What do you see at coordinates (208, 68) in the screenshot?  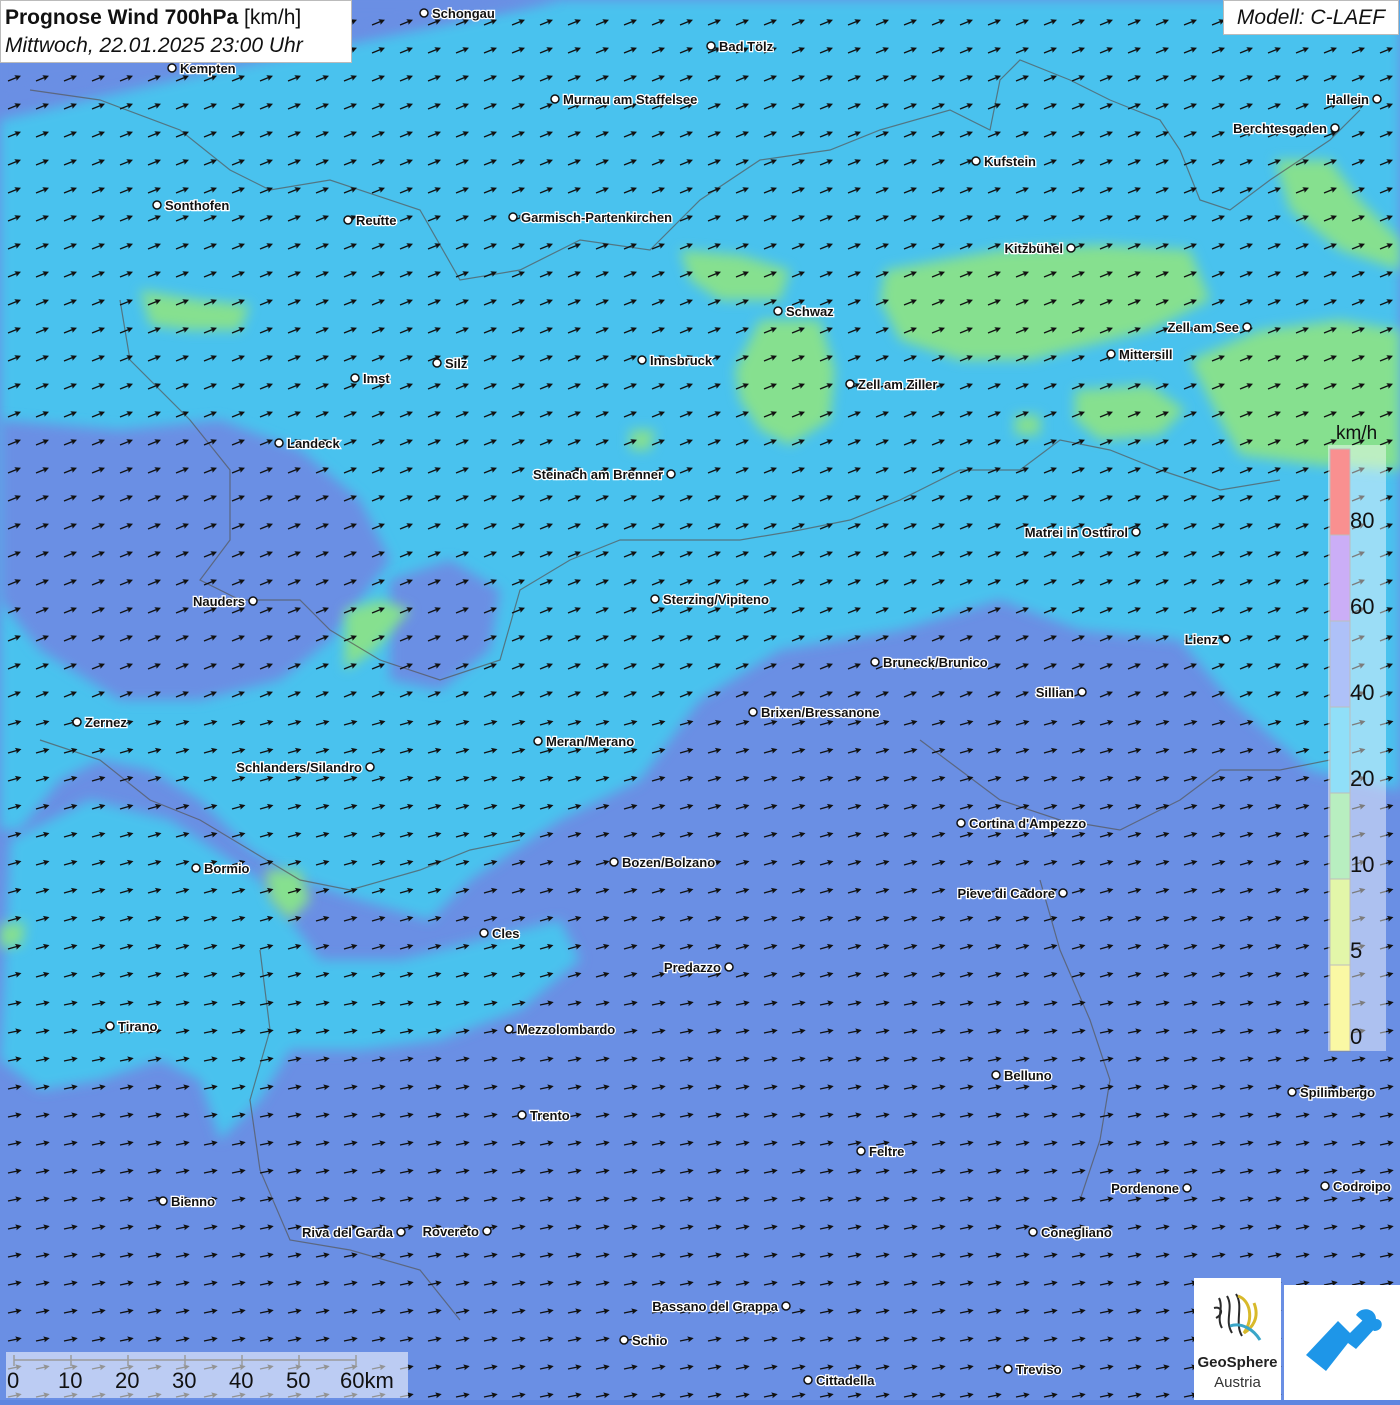 I see `city-label: Kempten` at bounding box center [208, 68].